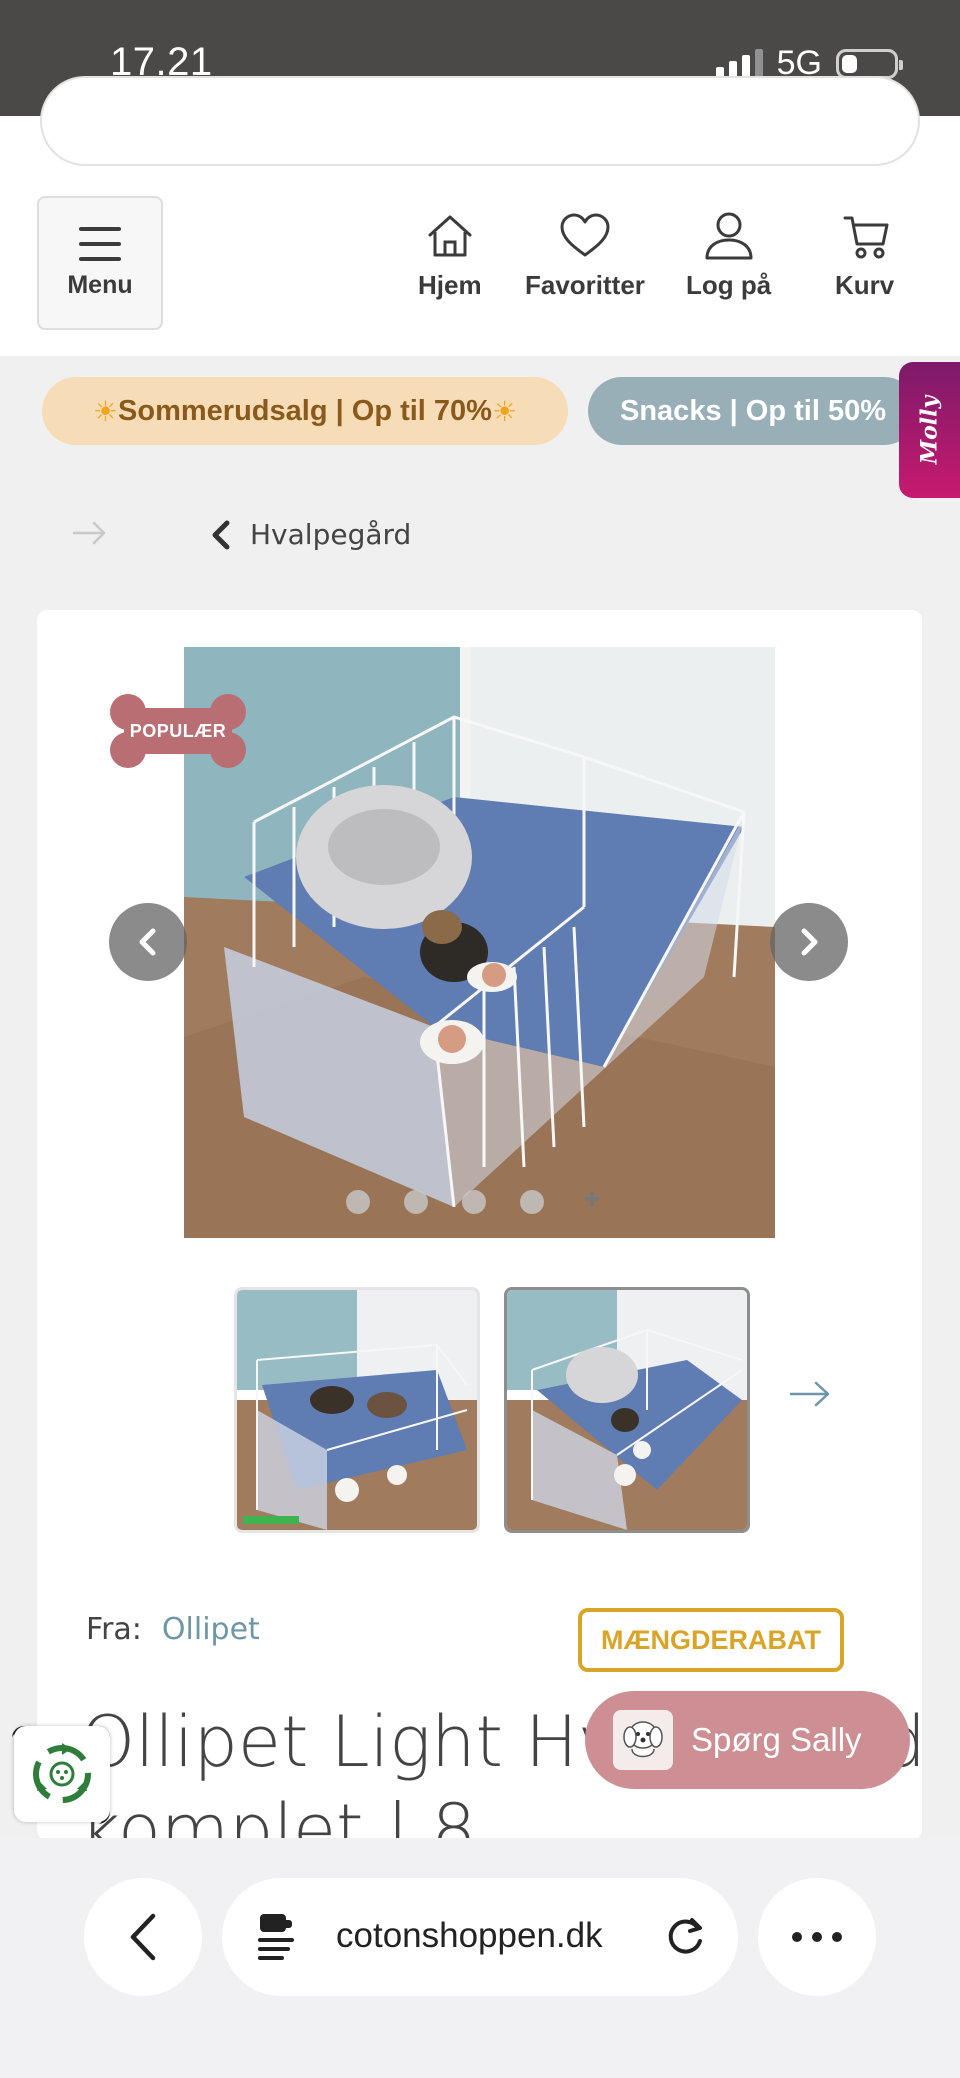 Image resolution: width=960 pixels, height=2078 pixels. What do you see at coordinates (462, 124) in the screenshot?
I see `search-input` at bounding box center [462, 124].